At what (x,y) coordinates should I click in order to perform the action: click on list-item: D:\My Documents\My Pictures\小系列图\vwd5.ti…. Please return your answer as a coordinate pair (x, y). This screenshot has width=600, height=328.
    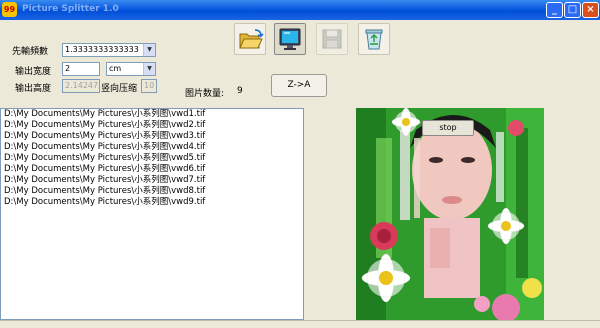
    Looking at the image, I should click on (152, 158).